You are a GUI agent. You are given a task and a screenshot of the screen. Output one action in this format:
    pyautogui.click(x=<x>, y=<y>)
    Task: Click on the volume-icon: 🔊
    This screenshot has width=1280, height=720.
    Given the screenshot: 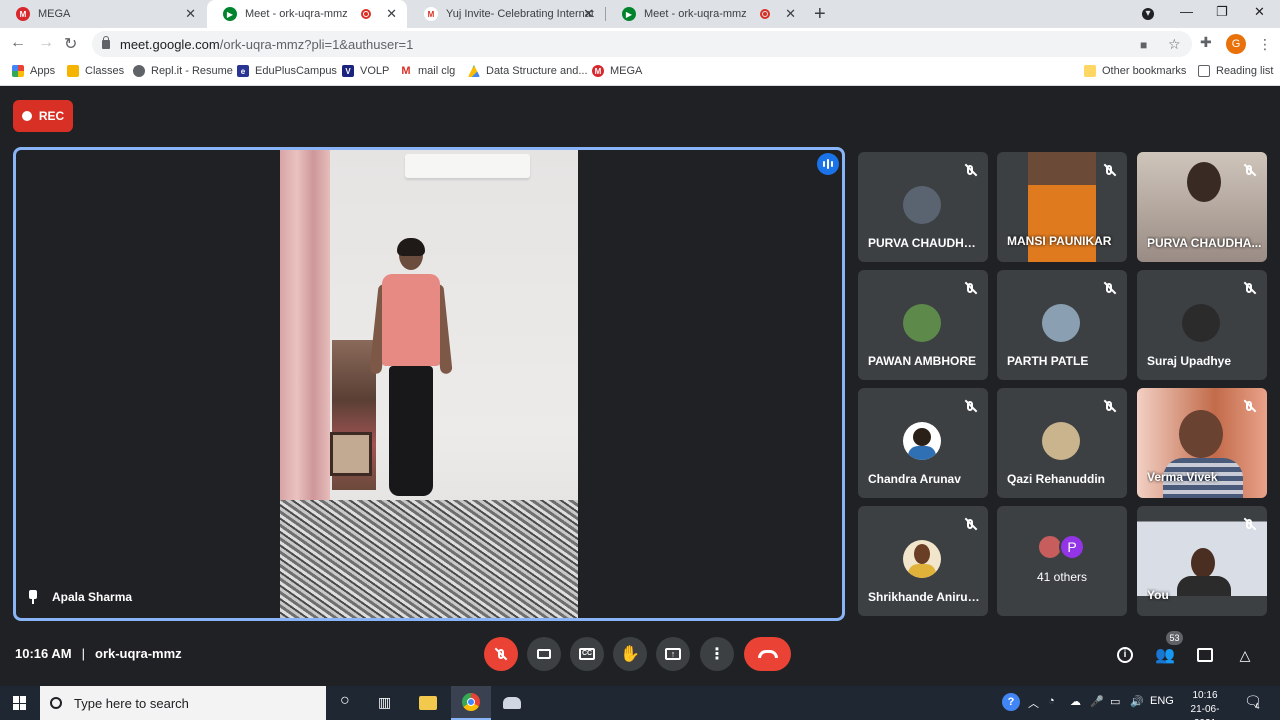 What is the action you would take?
    pyautogui.click(x=1137, y=701)
    